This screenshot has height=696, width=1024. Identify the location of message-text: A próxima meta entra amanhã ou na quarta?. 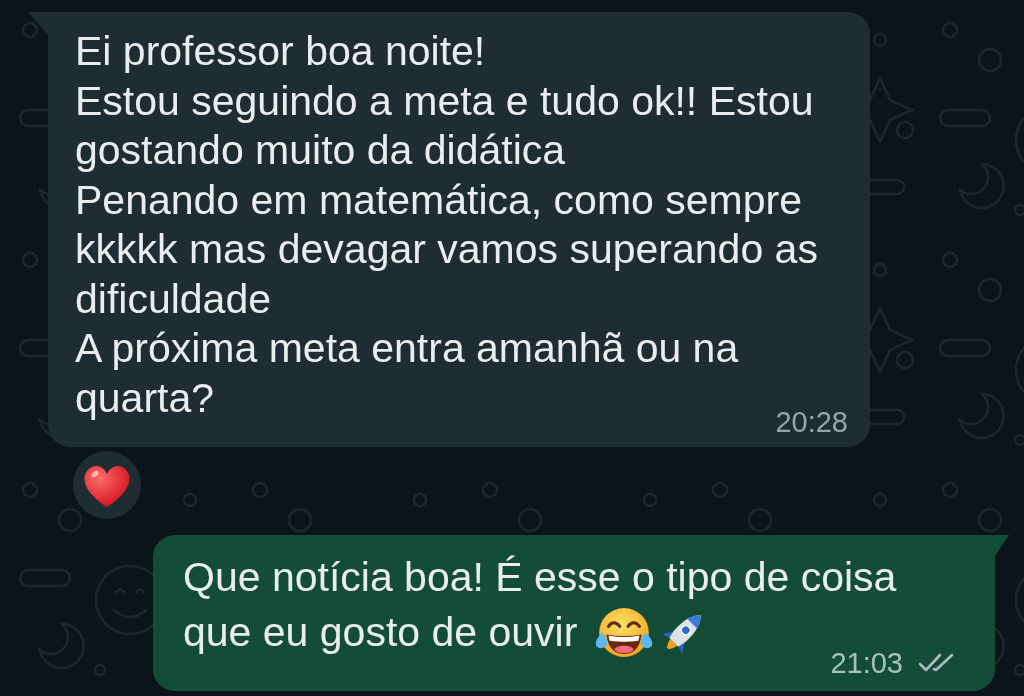
(407, 373).